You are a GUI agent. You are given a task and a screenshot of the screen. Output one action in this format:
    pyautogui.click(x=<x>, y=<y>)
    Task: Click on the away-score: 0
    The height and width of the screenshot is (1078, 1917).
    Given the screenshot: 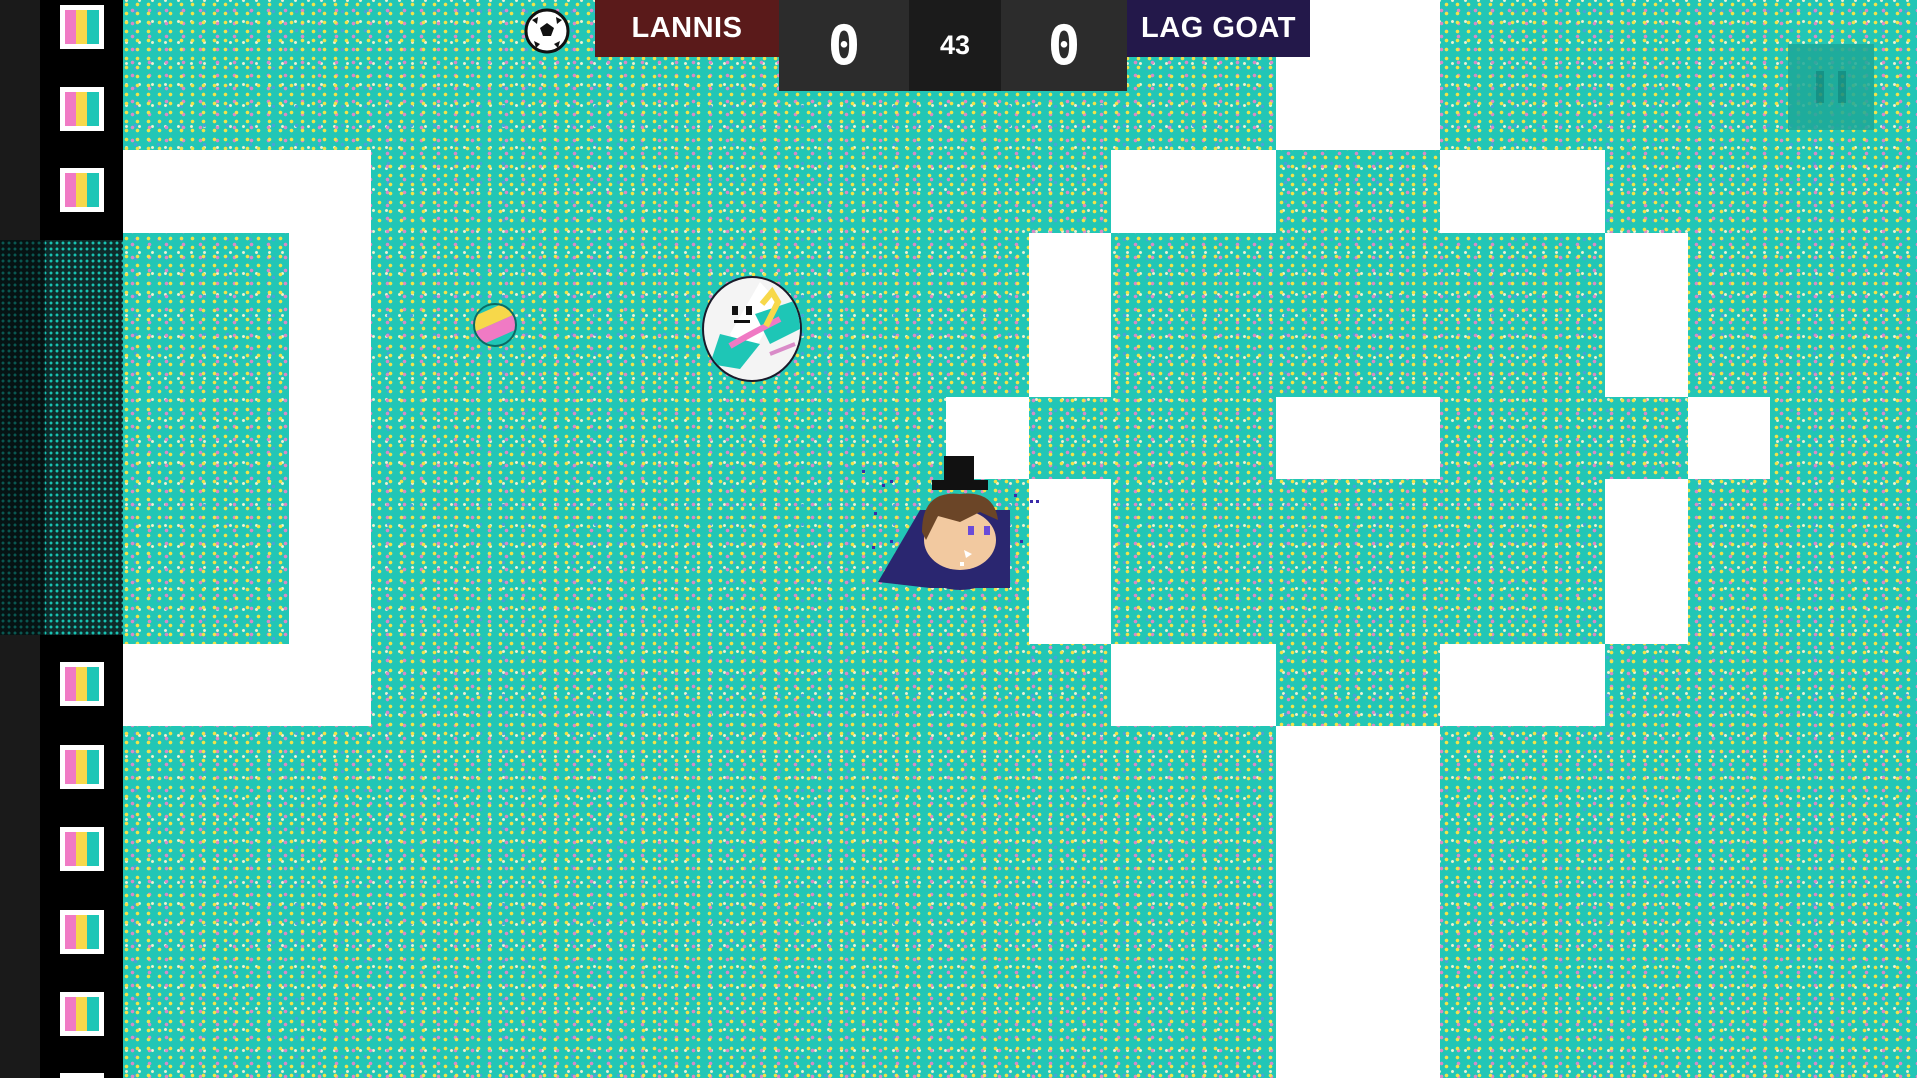 What is the action you would take?
    pyautogui.click(x=1064, y=45)
    